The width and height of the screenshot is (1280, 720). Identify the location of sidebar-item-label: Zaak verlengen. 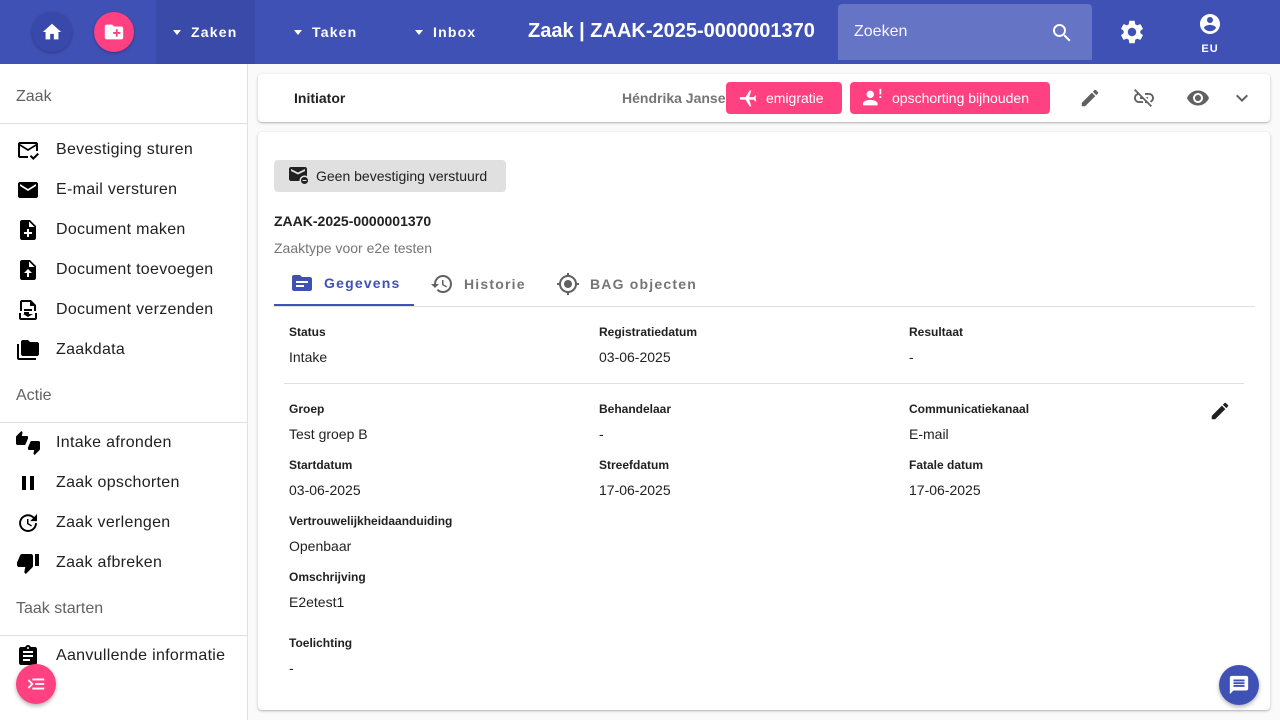
(113, 522).